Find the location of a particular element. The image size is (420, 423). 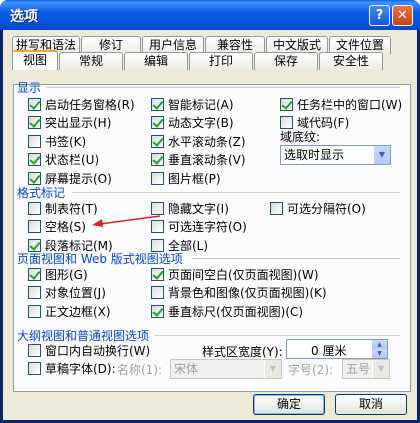

display-a-checkbox-0: 启动任务窗格(R) is located at coordinates (81, 104).